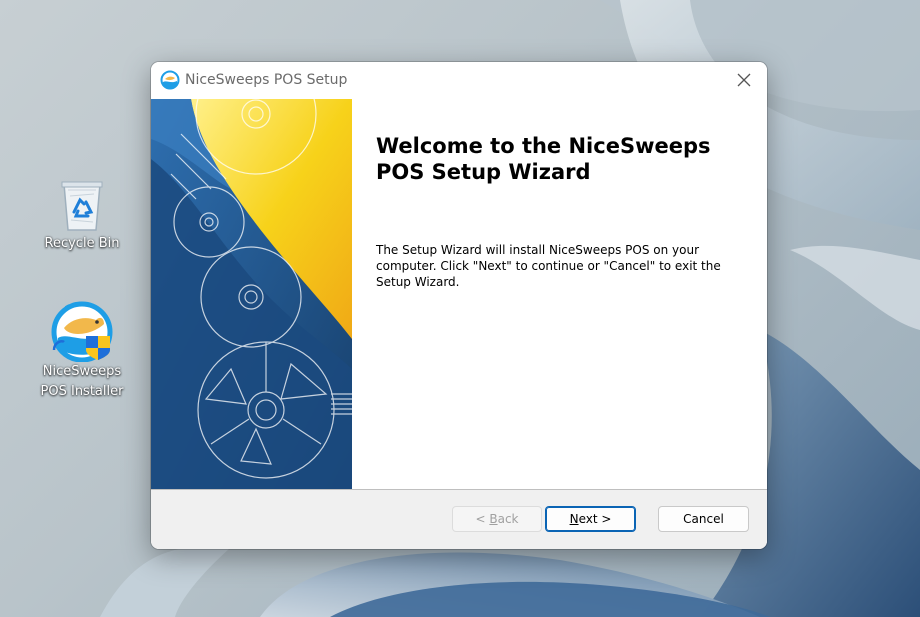 The height and width of the screenshot is (617, 920). I want to click on next-button: Next >, so click(590, 519).